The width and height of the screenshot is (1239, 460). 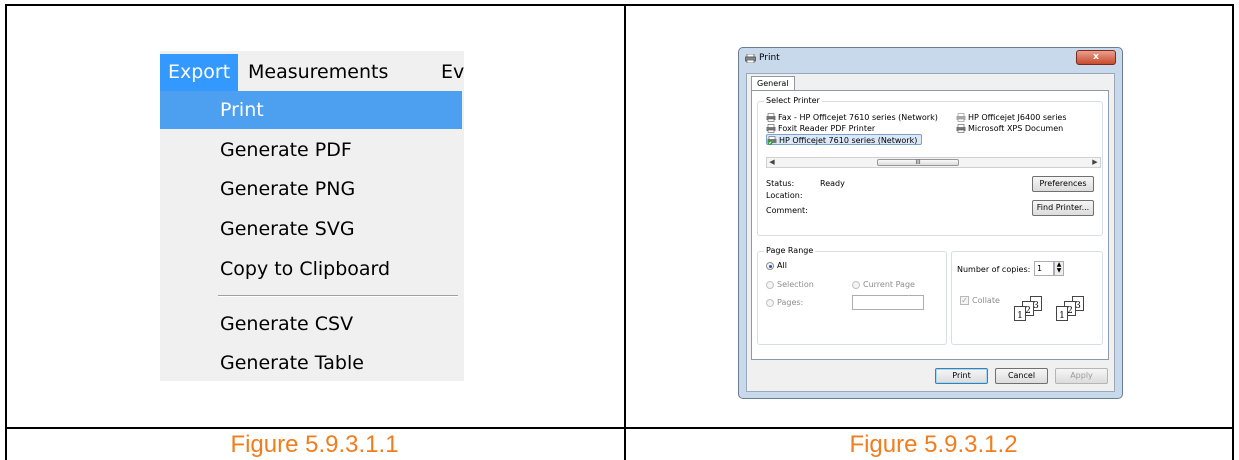 What do you see at coordinates (314, 444) in the screenshot?
I see `caption-left: Figure 5.9.3.1.1` at bounding box center [314, 444].